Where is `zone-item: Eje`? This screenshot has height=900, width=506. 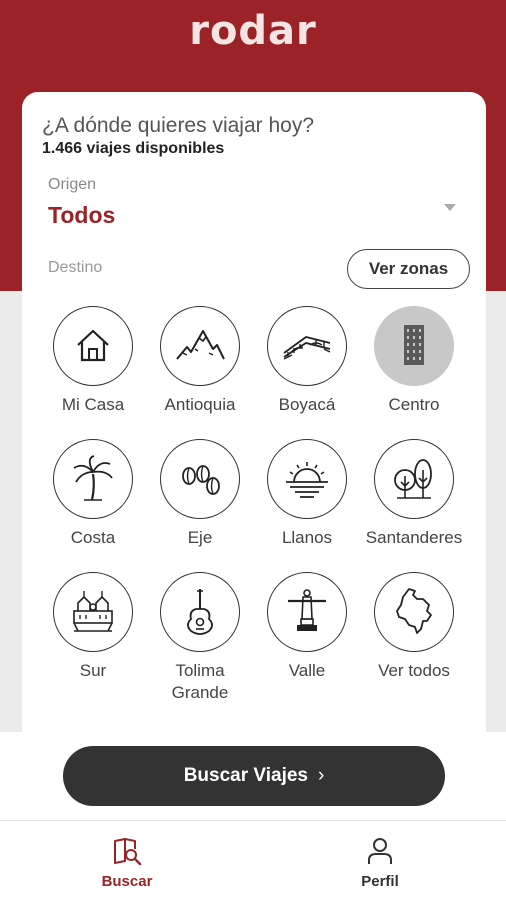
zone-item: Eje is located at coordinates (200, 494).